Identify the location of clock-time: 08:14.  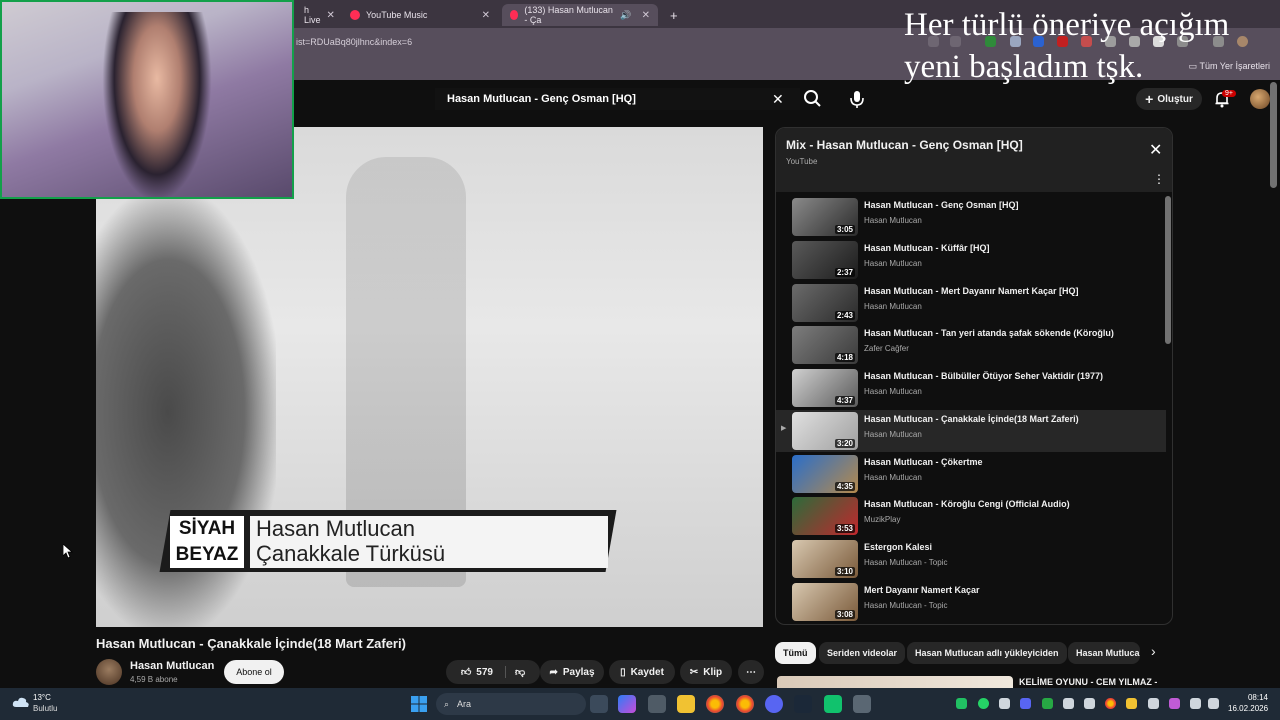
(1248, 697).